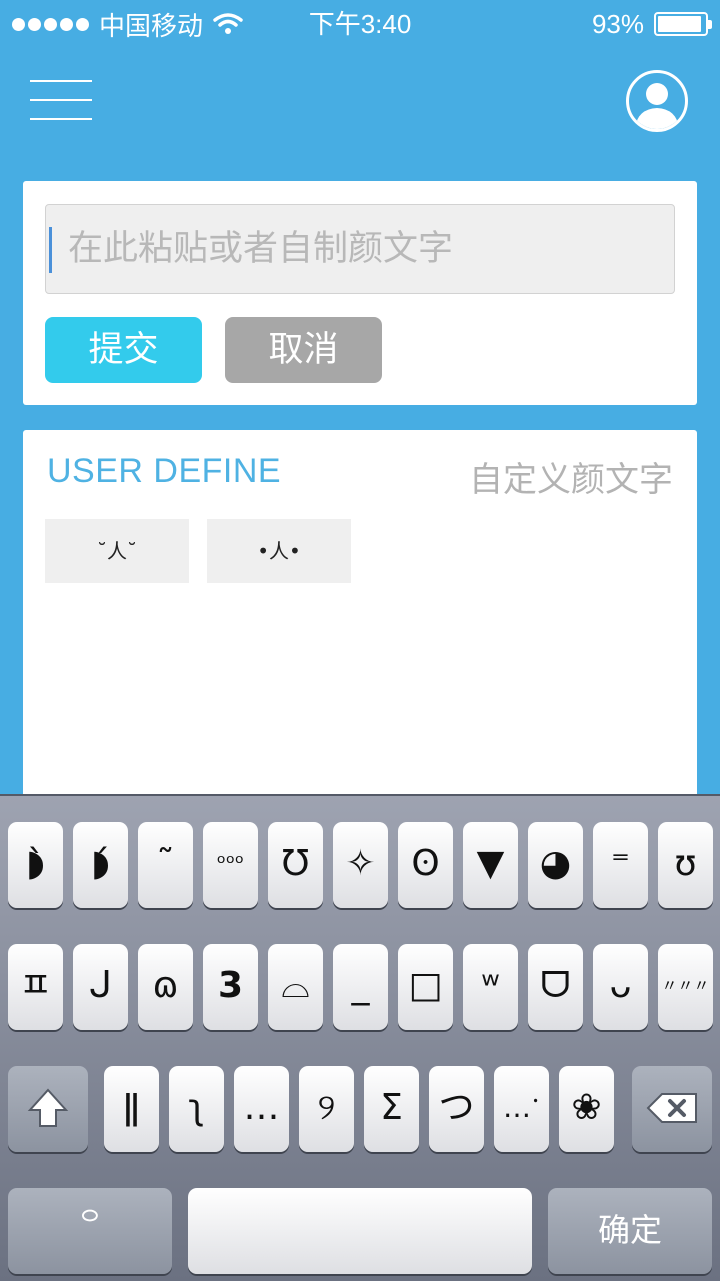 Image resolution: width=720 pixels, height=1281 pixels. Describe the element at coordinates (685, 987) in the screenshot. I see `key: 〃〃〃` at that location.